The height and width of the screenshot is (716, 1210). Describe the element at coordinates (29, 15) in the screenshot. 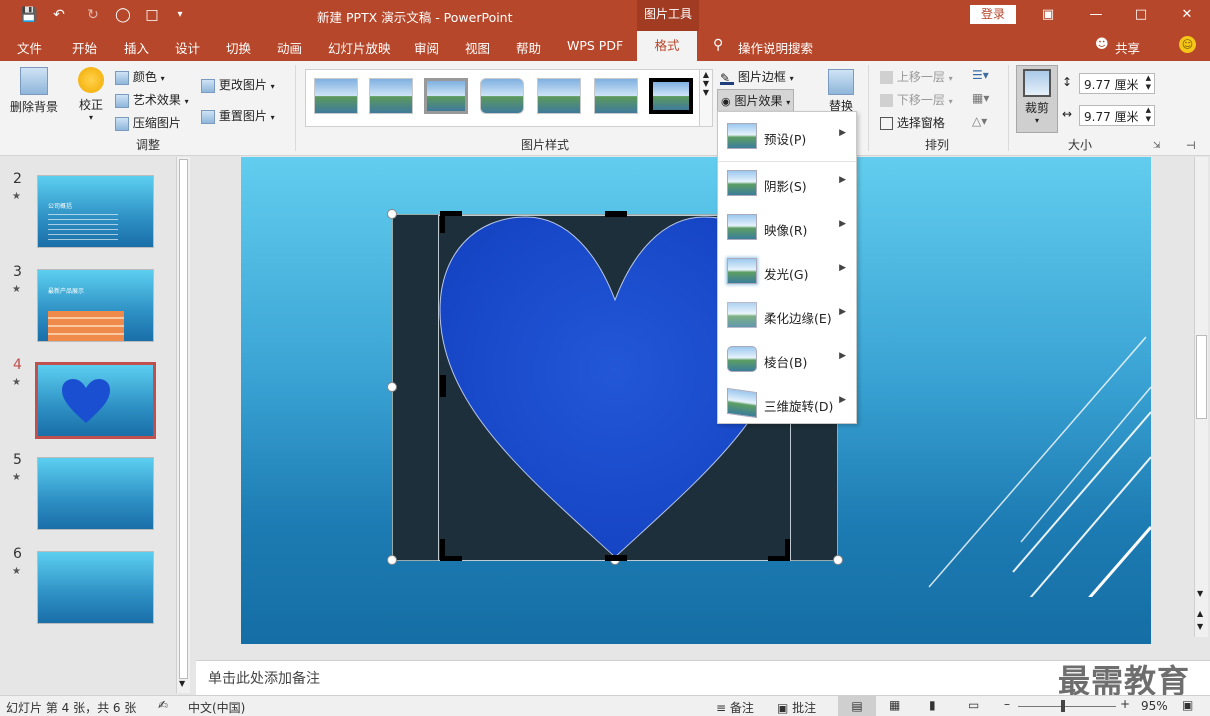

I see `save-icon: 💾` at that location.